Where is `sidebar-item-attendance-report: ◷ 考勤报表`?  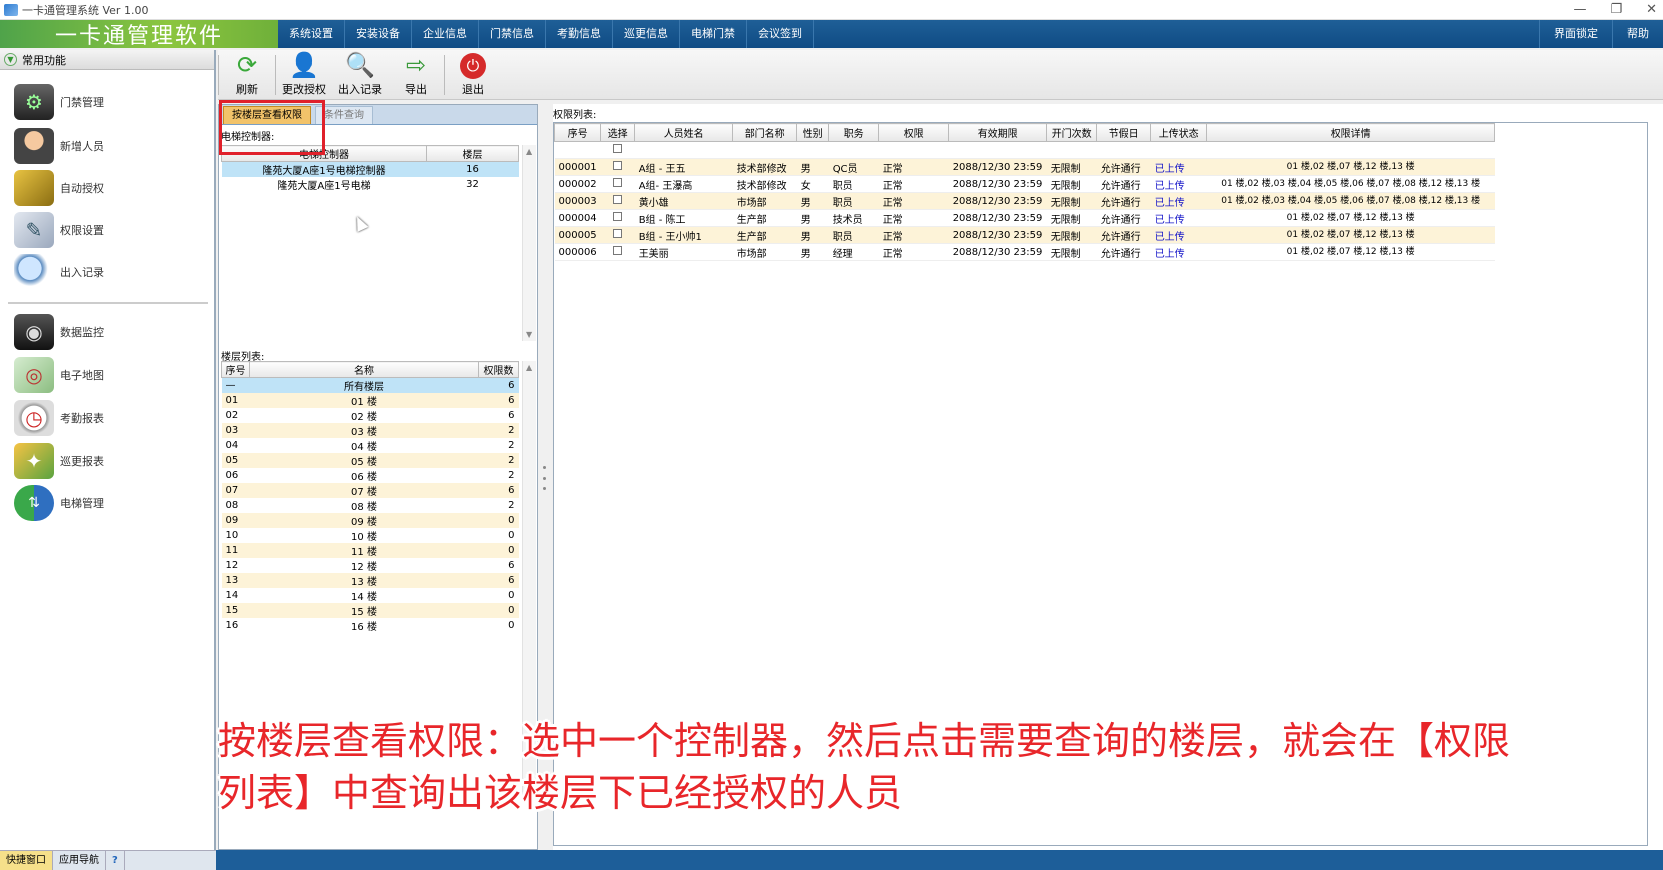 sidebar-item-attendance-report: ◷ 考勤报表 is located at coordinates (59, 418).